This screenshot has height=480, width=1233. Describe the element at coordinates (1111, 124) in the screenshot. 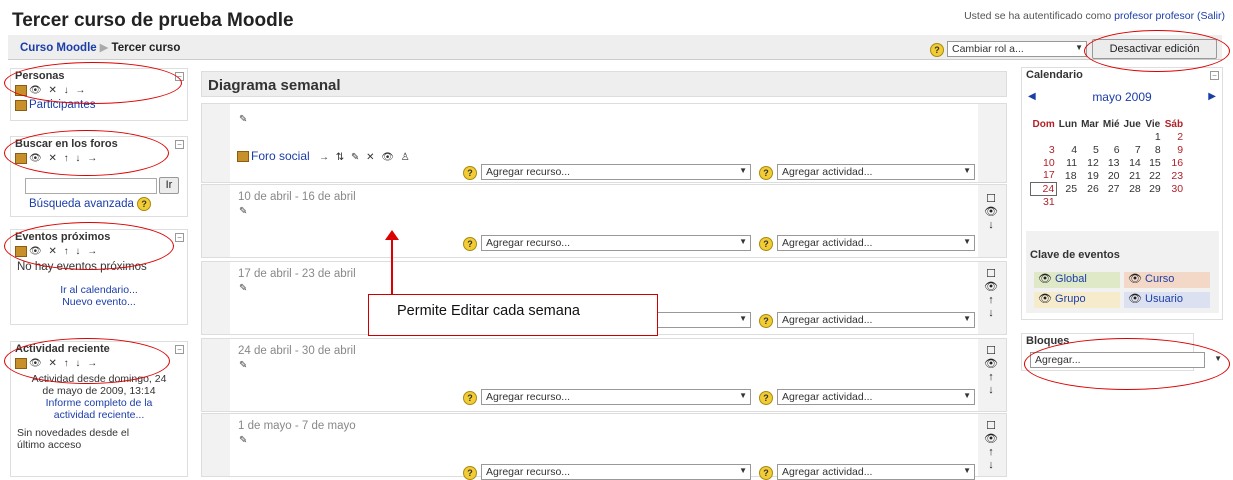

I see `day-header: Mié` at that location.